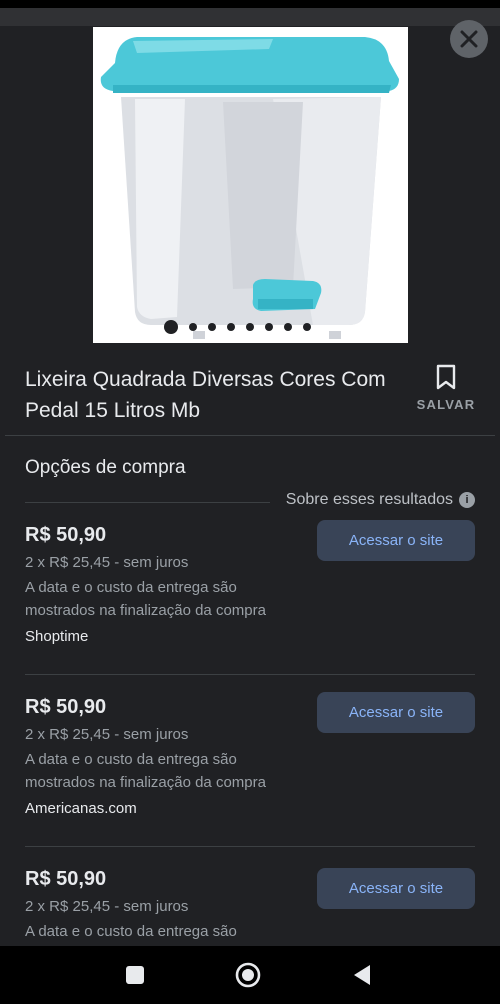 This screenshot has width=500, height=1004. I want to click on circle-icon, so click(248, 975).